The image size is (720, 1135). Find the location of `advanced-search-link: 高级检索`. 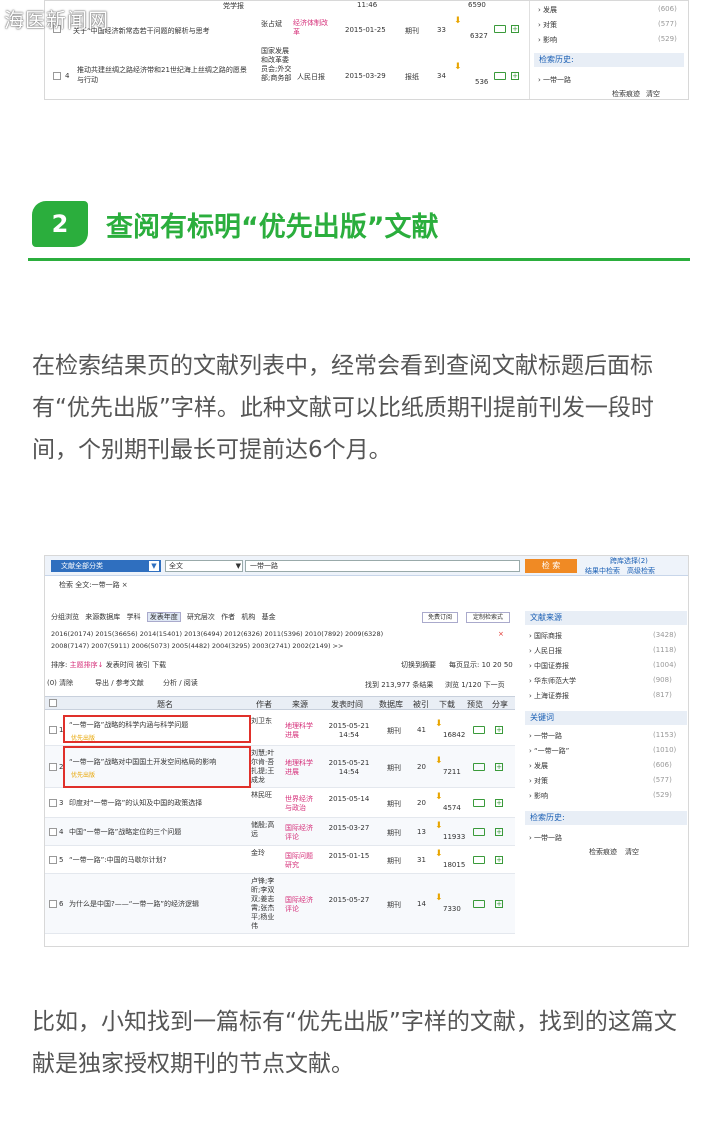

advanced-search-link: 高级检索 is located at coordinates (641, 571).